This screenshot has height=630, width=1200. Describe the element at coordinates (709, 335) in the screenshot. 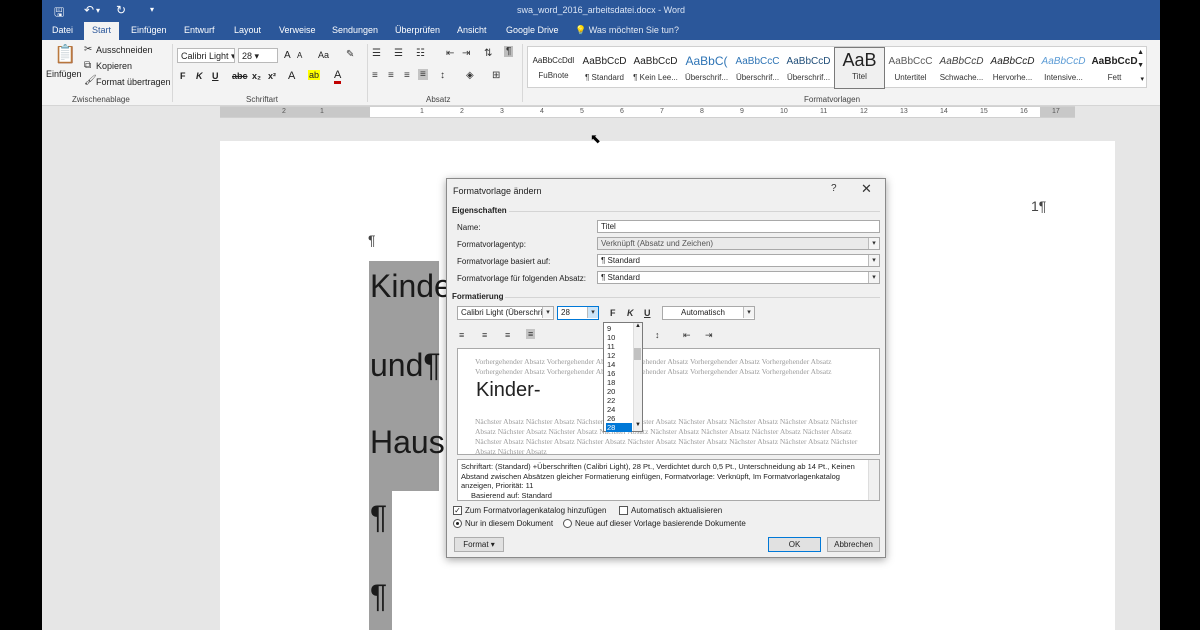

I see `dialog-increase-indent-icon: ⇥` at that location.